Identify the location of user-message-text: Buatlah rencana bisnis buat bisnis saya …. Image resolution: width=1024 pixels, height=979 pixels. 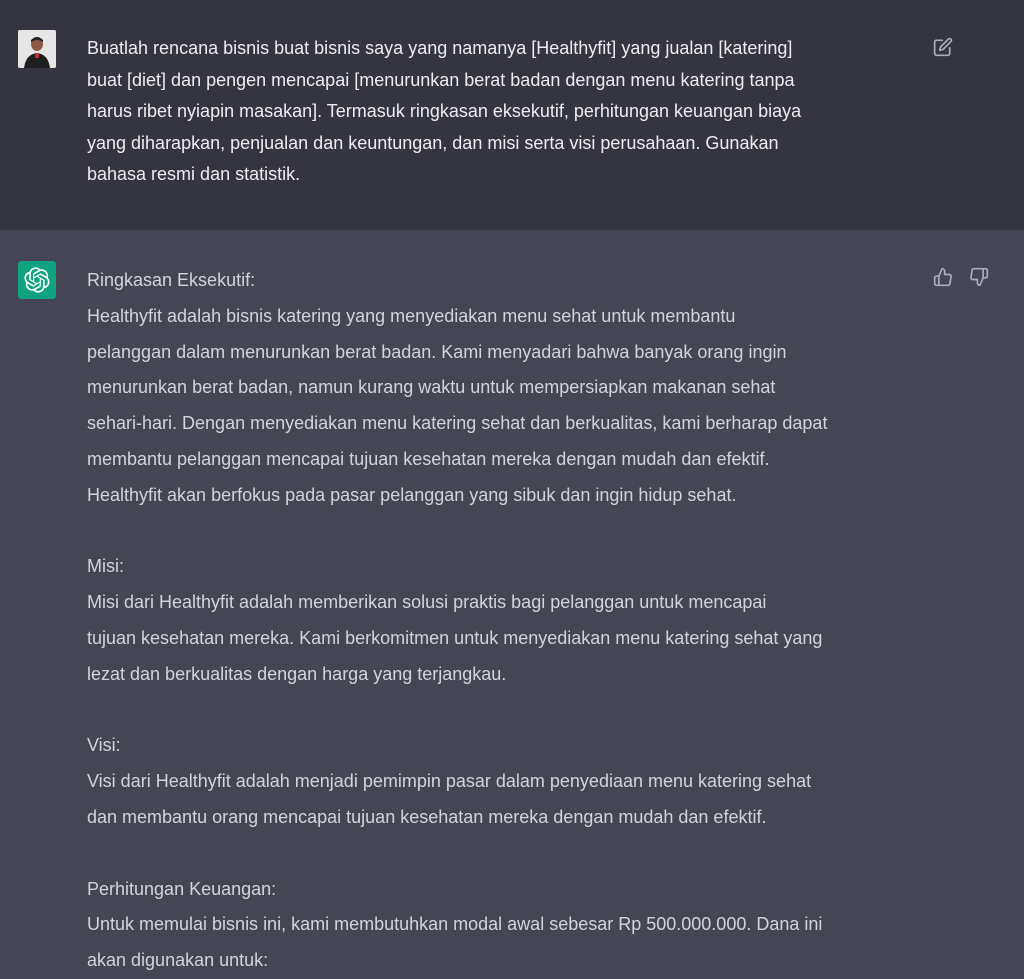
(444, 111).